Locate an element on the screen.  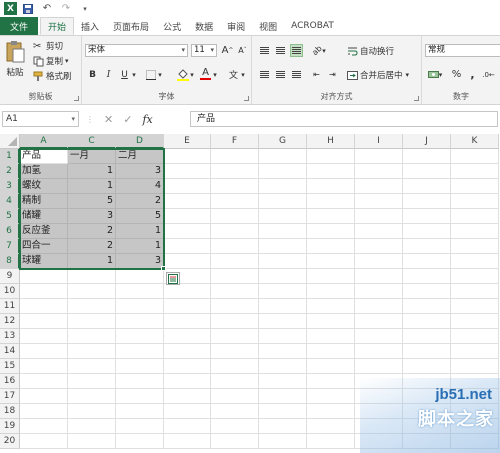
cell: 1 is located at coordinates (92, 186).